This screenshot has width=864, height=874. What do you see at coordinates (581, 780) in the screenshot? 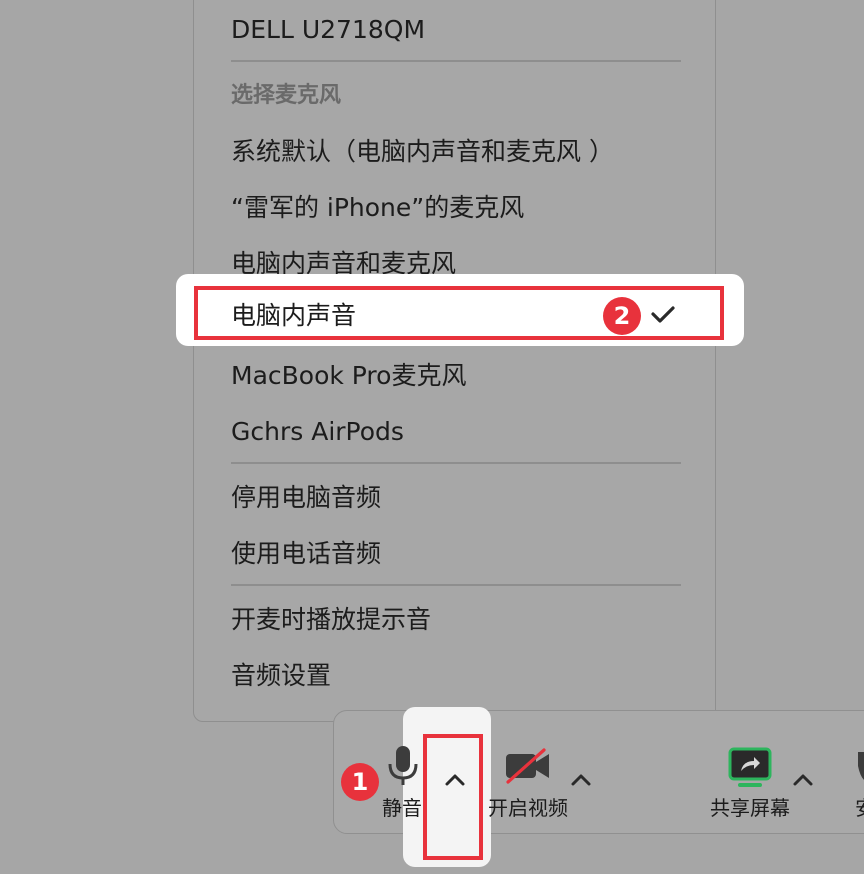
I see `video-options-chevron-up-icon` at bounding box center [581, 780].